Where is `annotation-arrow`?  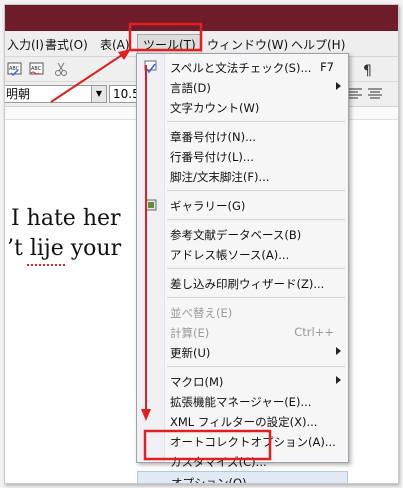 annotation-arrow is located at coordinates (88, 77).